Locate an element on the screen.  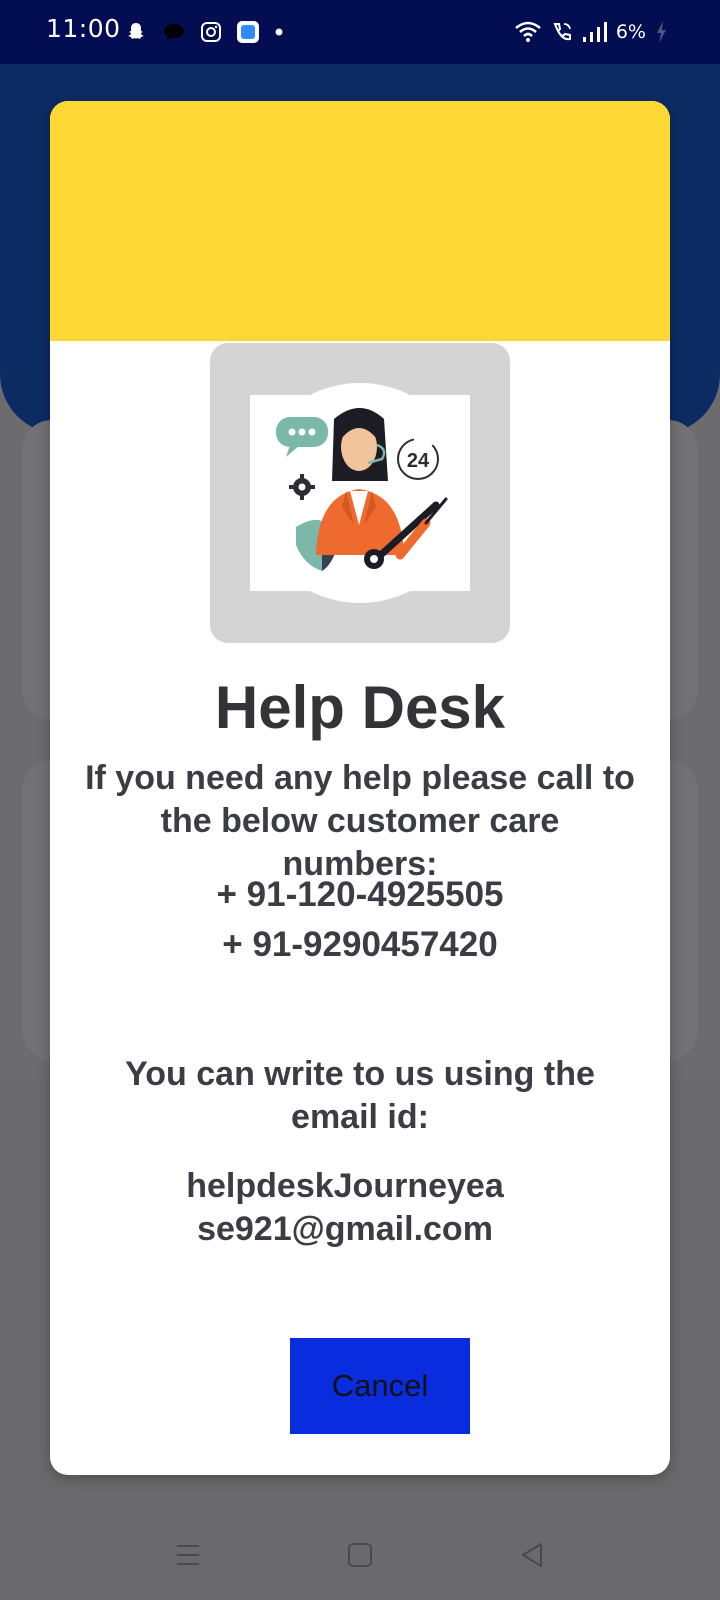
svg-text: 24 is located at coordinates (418, 461).